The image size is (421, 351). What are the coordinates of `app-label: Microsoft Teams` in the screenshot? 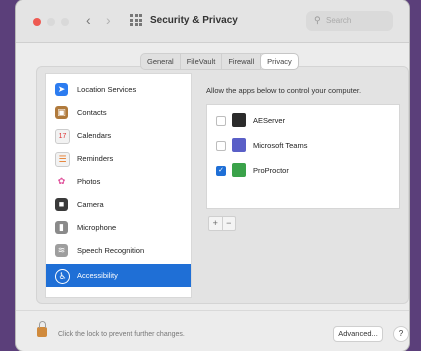 It's located at (280, 145).